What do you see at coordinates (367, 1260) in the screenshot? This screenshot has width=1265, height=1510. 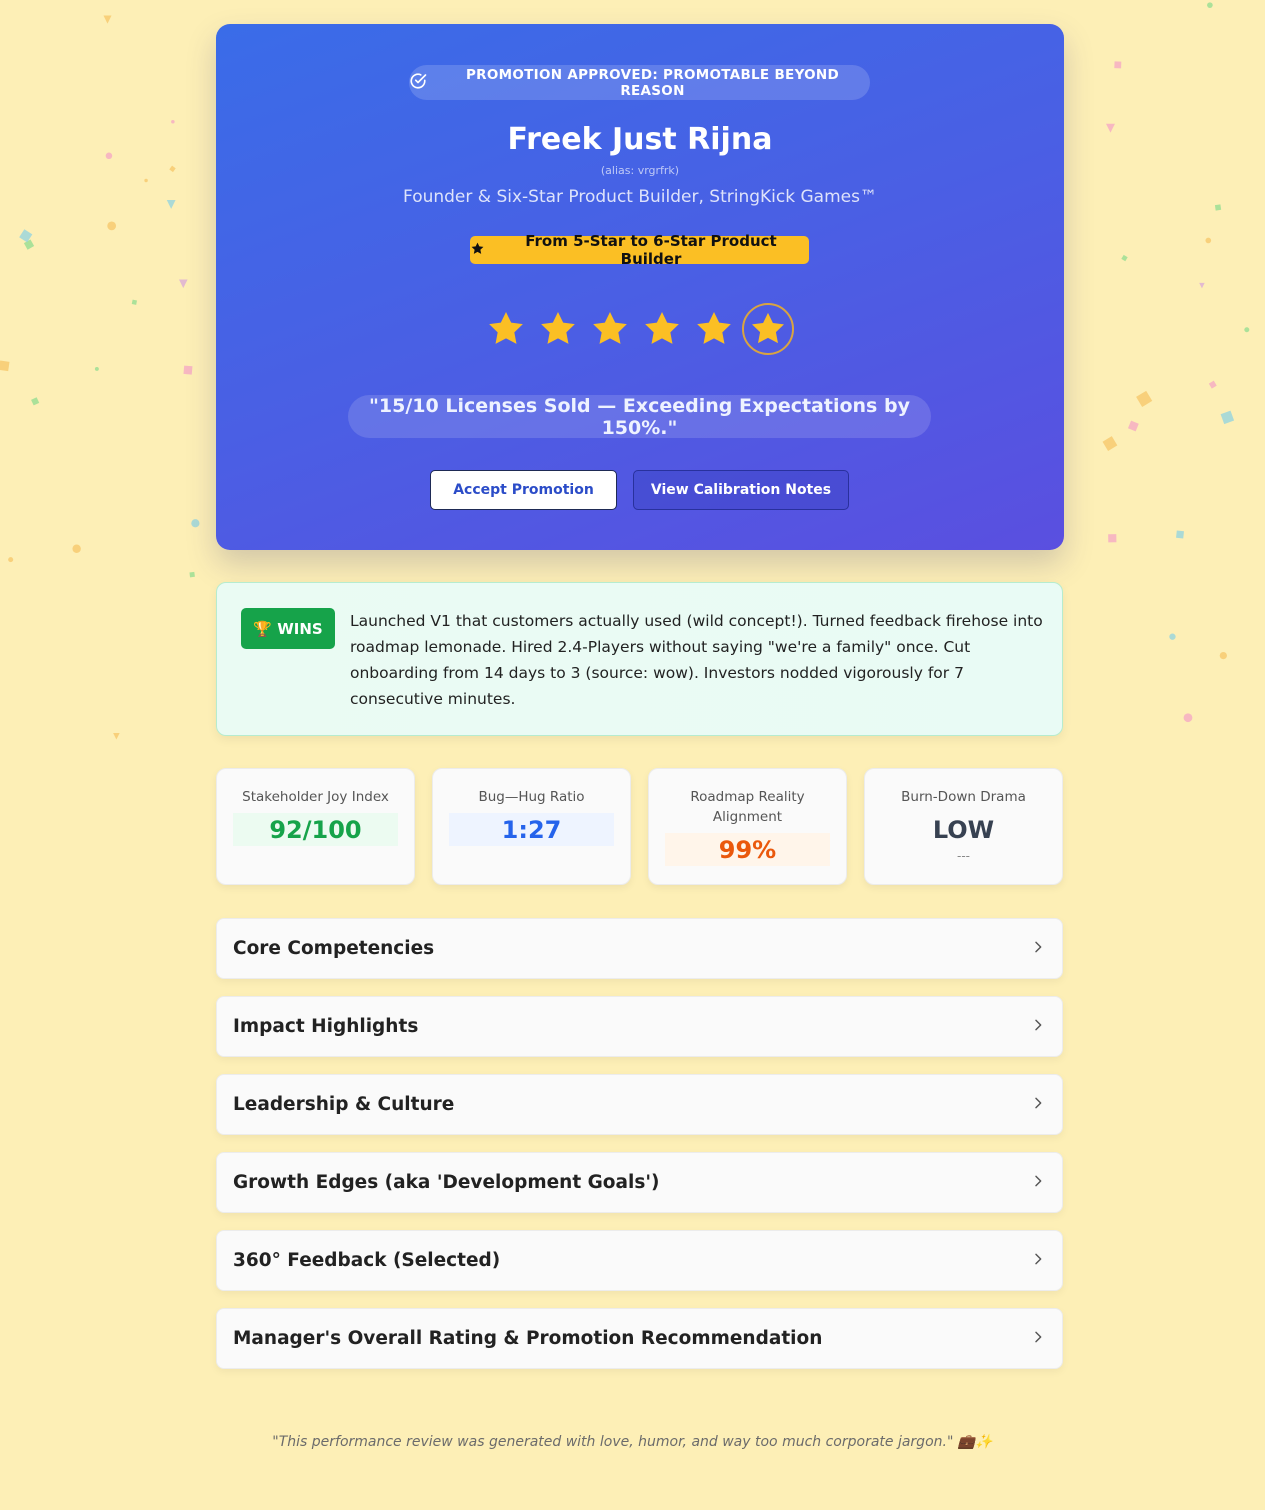 I see `section-title: 360° Feedback (Selected)` at bounding box center [367, 1260].